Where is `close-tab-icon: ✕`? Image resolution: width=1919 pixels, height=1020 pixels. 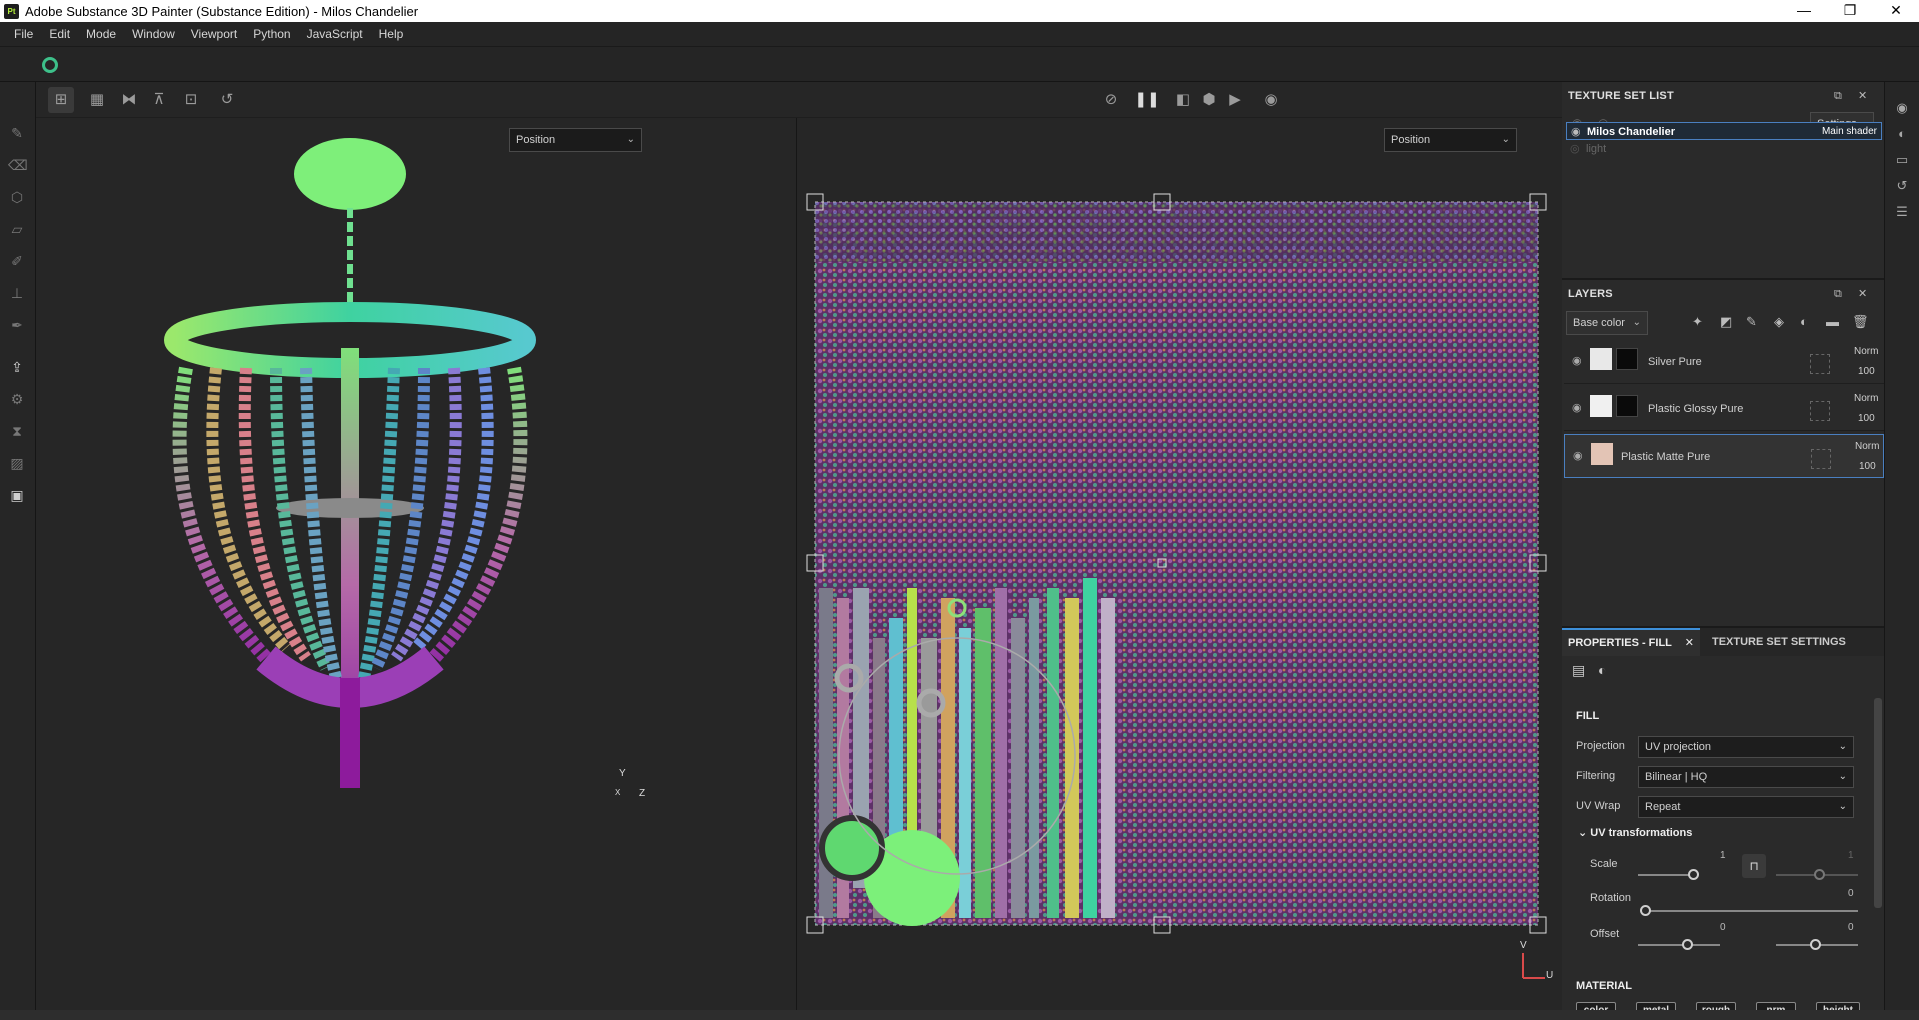 close-tab-icon: ✕ is located at coordinates (1689, 643).